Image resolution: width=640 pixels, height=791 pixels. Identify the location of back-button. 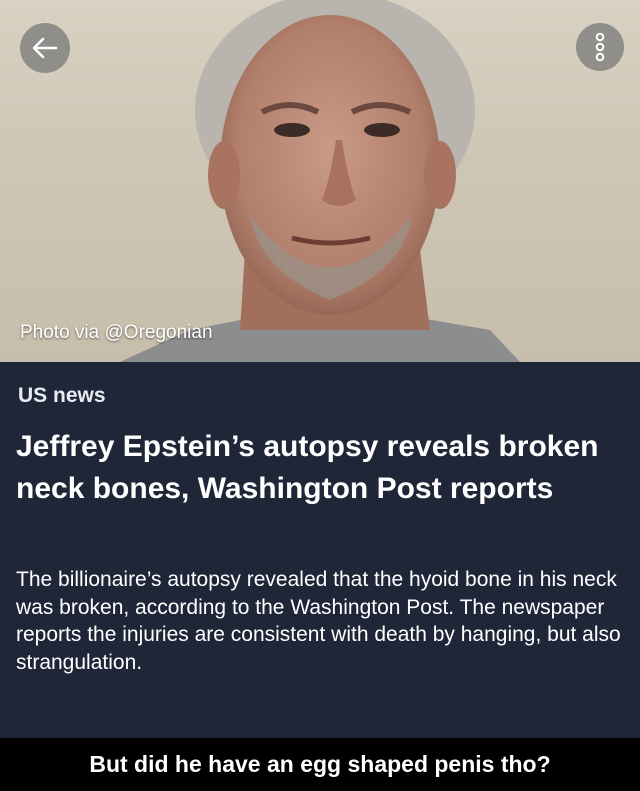
(45, 48).